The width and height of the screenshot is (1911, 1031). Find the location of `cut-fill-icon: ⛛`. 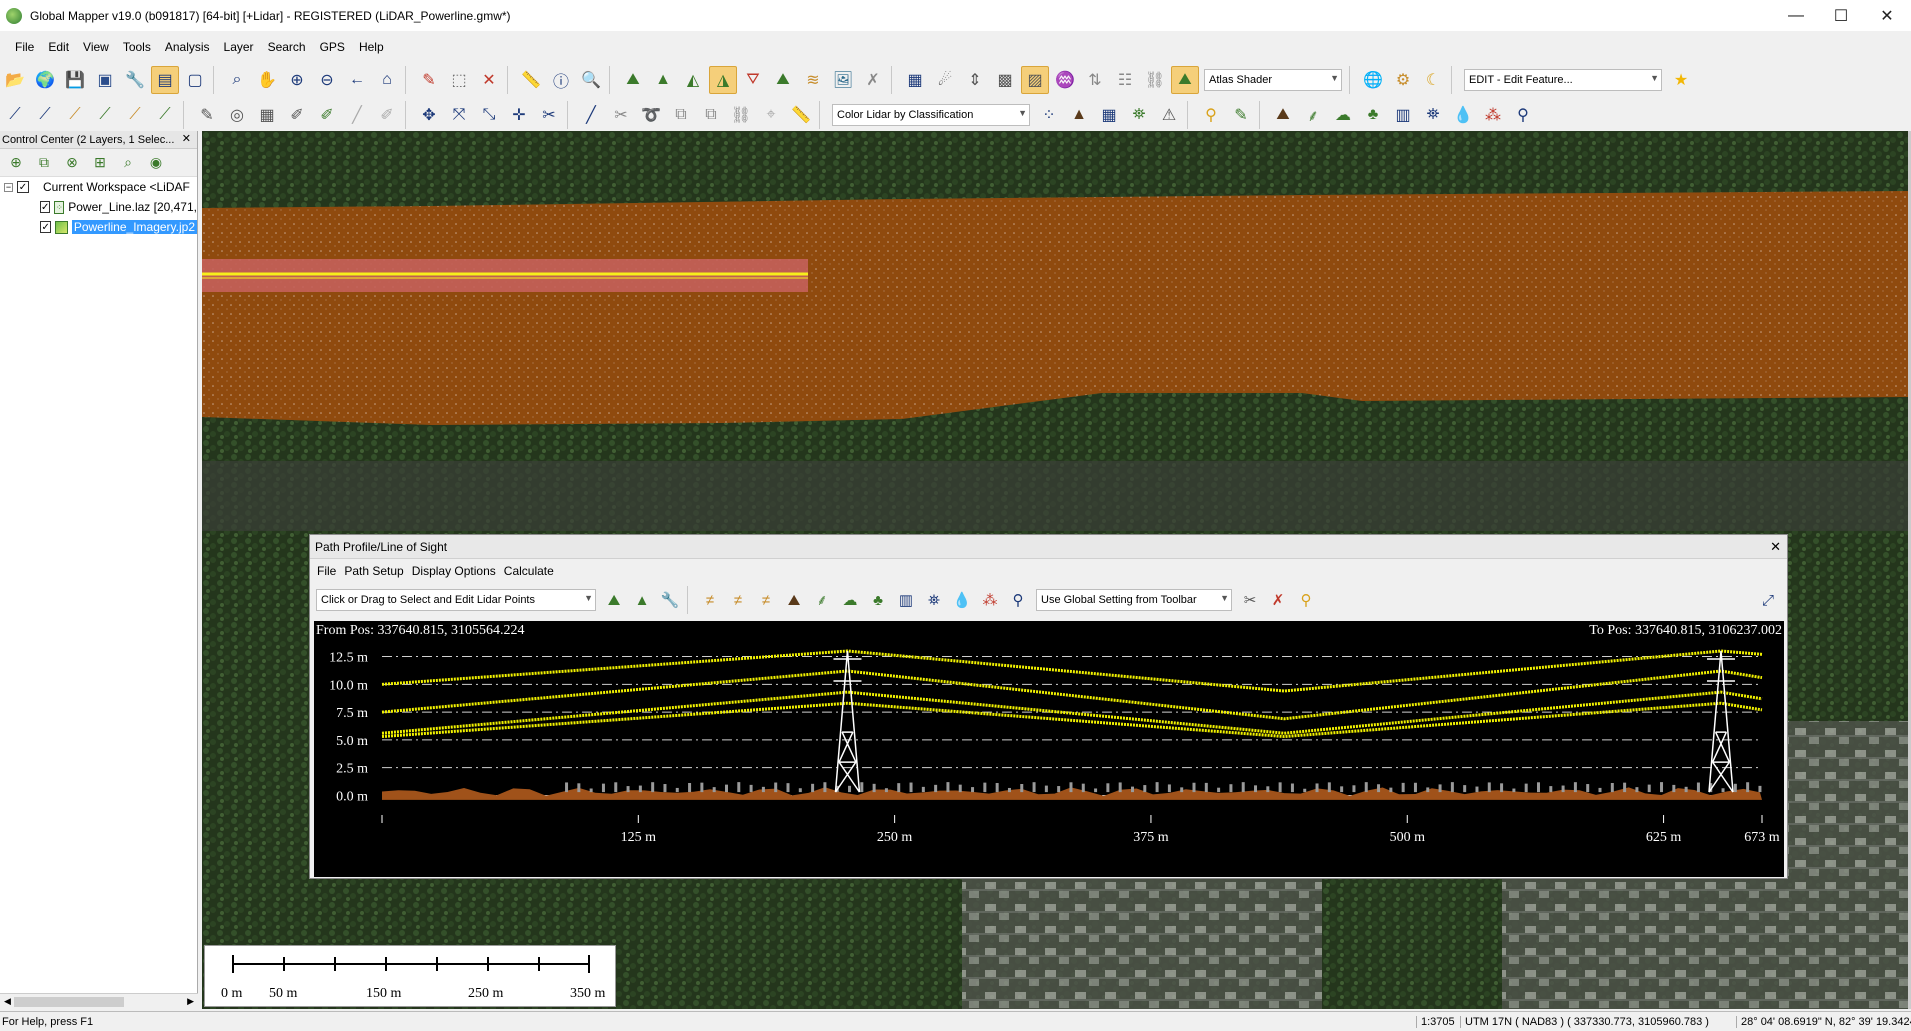

cut-fill-icon: ⛛ is located at coordinates (753, 80).